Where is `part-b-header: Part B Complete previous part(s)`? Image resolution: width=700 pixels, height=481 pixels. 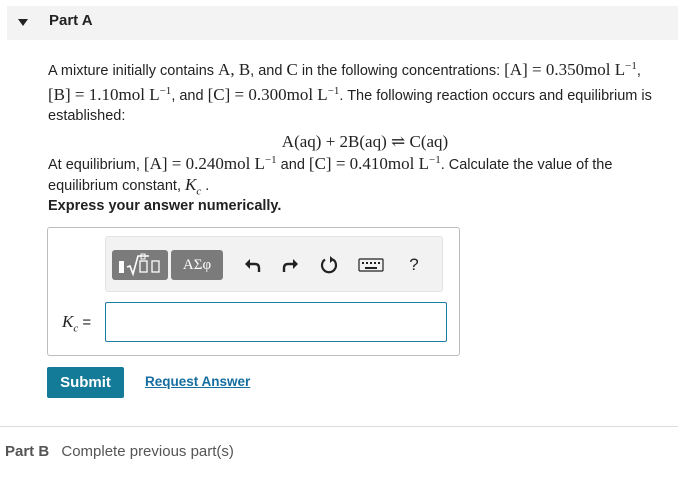 part-b-header: Part B Complete previous part(s) is located at coordinates (119, 451).